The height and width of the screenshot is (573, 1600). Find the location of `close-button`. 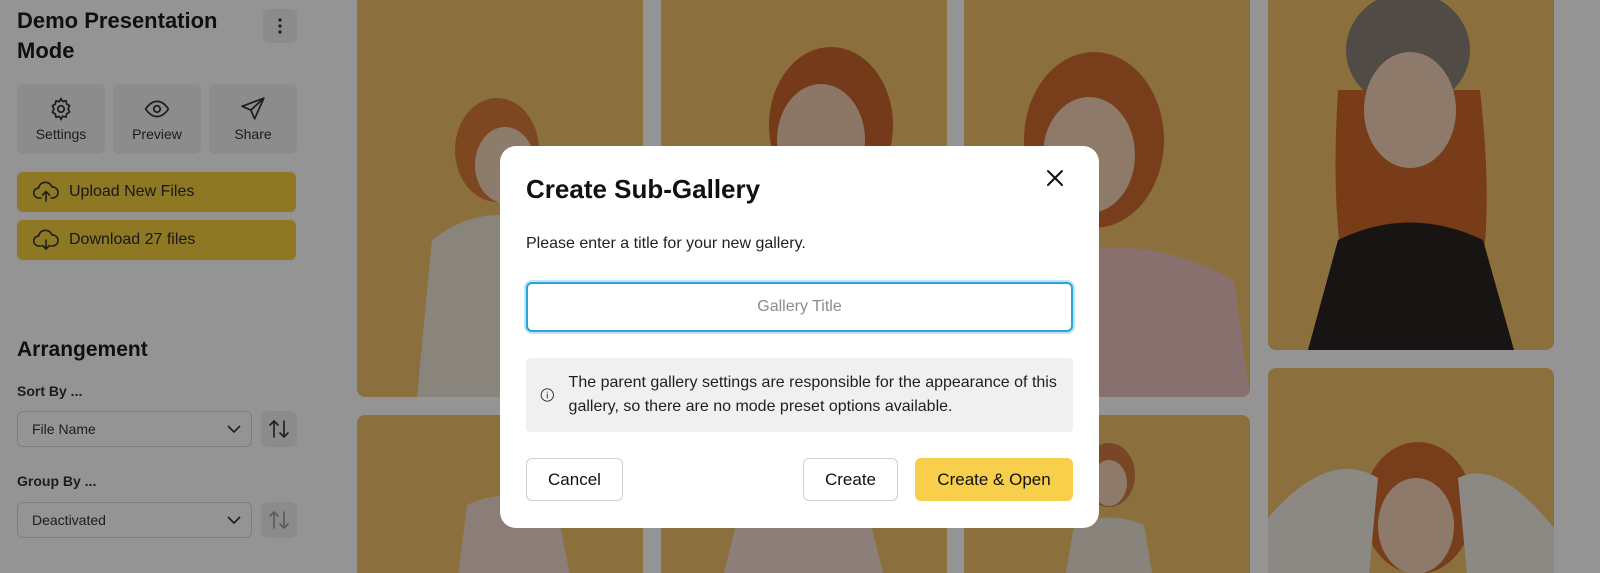

close-button is located at coordinates (1055, 178).